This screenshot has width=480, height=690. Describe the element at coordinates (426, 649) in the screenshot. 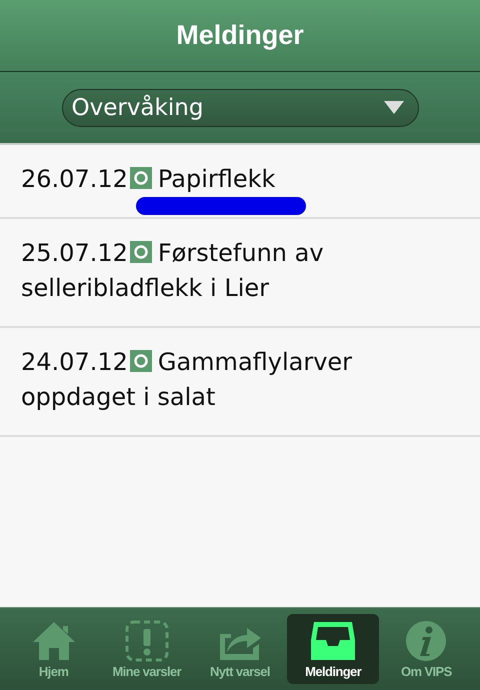

I see `tab: Om VIPS` at that location.